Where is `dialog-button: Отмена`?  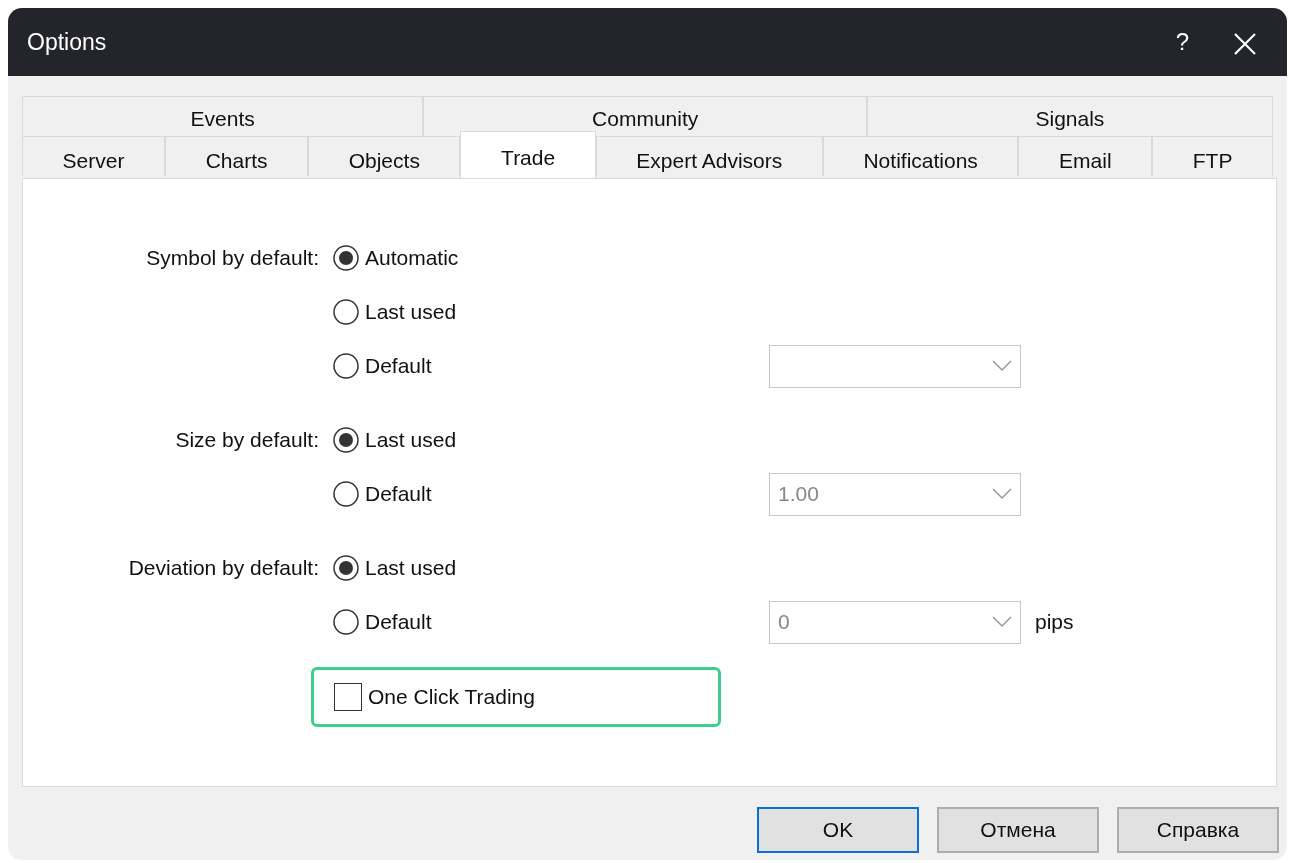
dialog-button: Отмена is located at coordinates (1018, 830).